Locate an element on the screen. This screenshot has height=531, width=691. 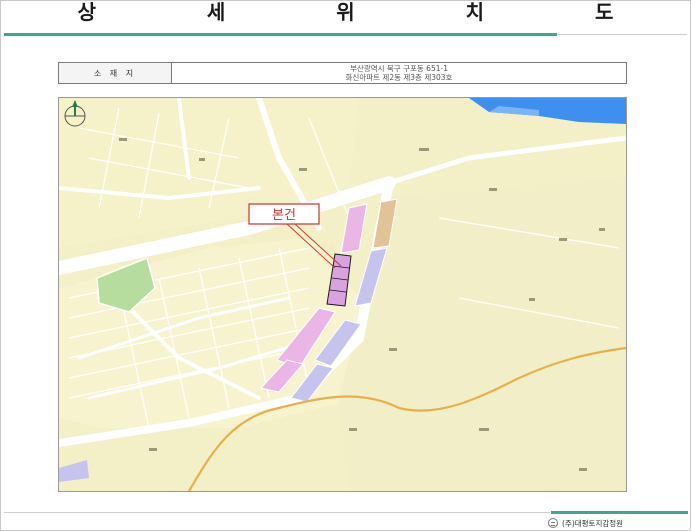
location-address: 부산광역시 북구 구포동 651-1 화신아파트 제2동 제3층 제303호 is located at coordinates (399, 73).